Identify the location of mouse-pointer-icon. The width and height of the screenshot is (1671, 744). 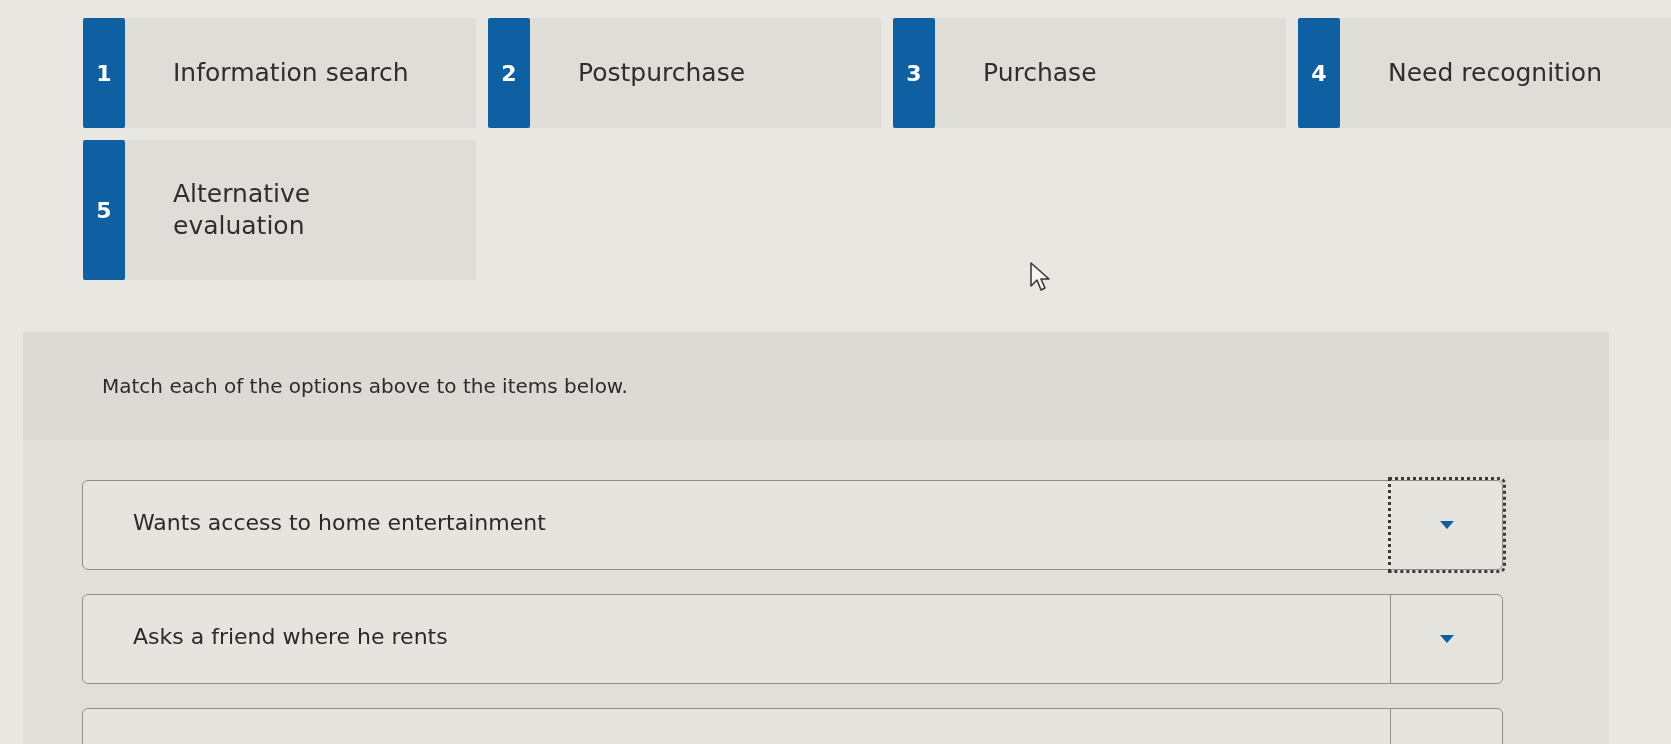
(1041, 277).